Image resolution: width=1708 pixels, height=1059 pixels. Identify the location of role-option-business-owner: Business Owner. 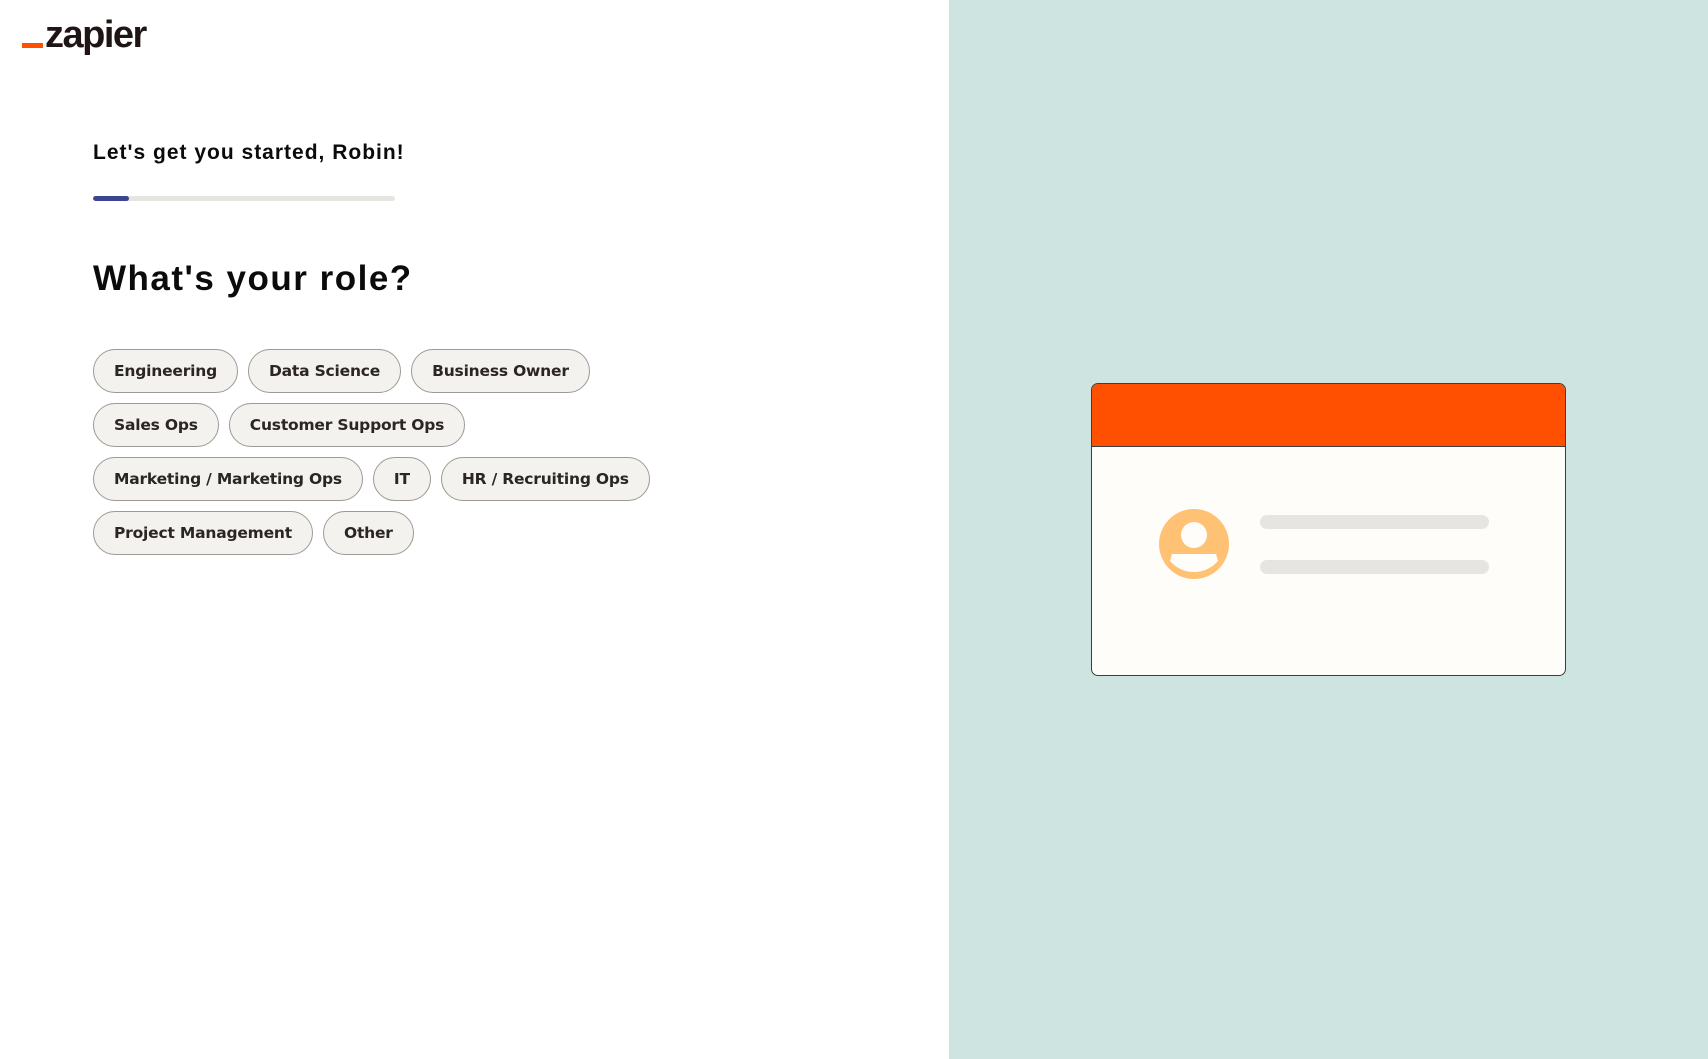
(500, 371).